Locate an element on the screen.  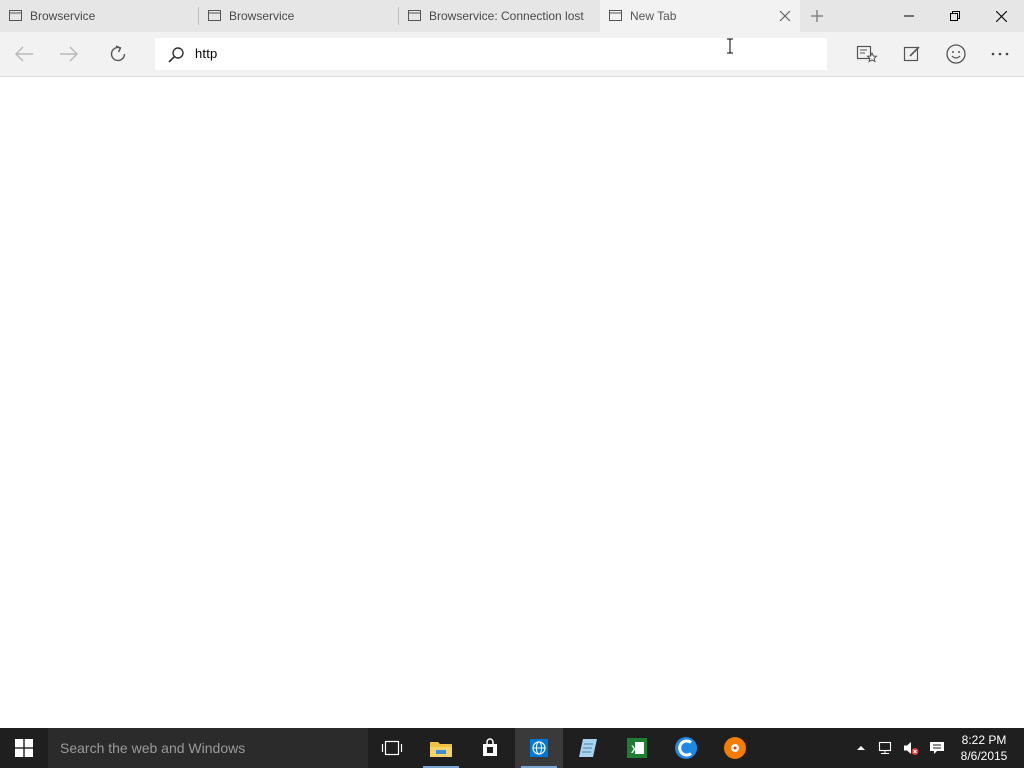
clock-date: 8/6/2015 is located at coordinates (984, 756).